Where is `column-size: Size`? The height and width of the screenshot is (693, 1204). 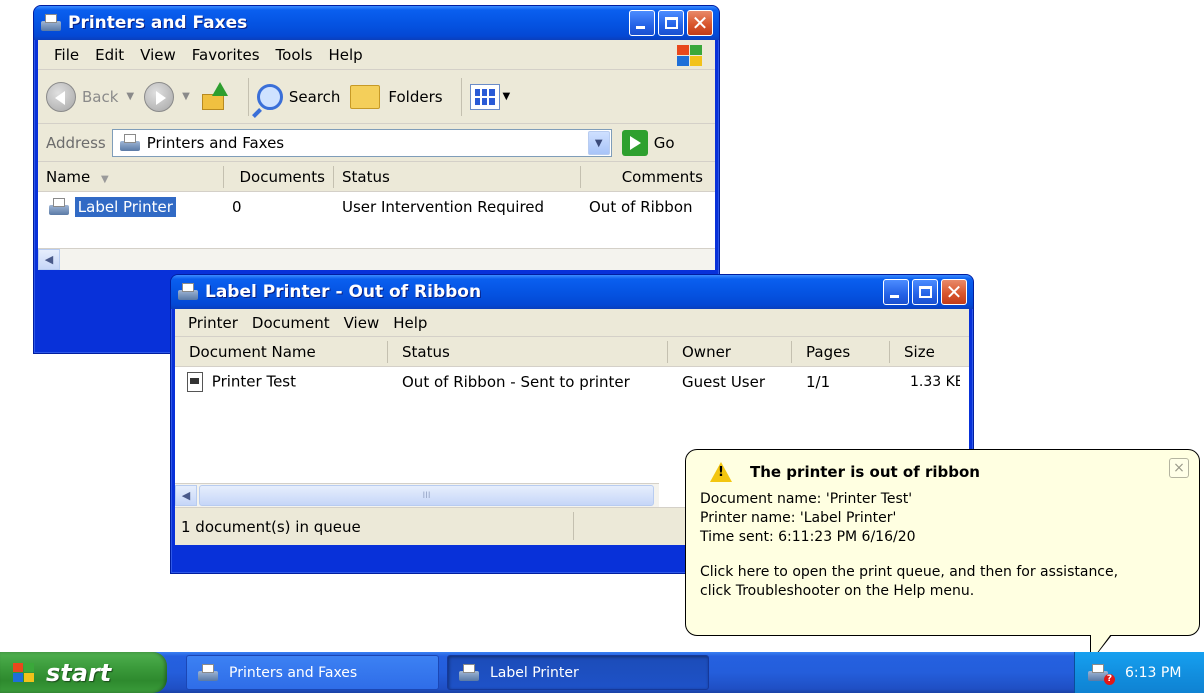 column-size: Size is located at coordinates (925, 352).